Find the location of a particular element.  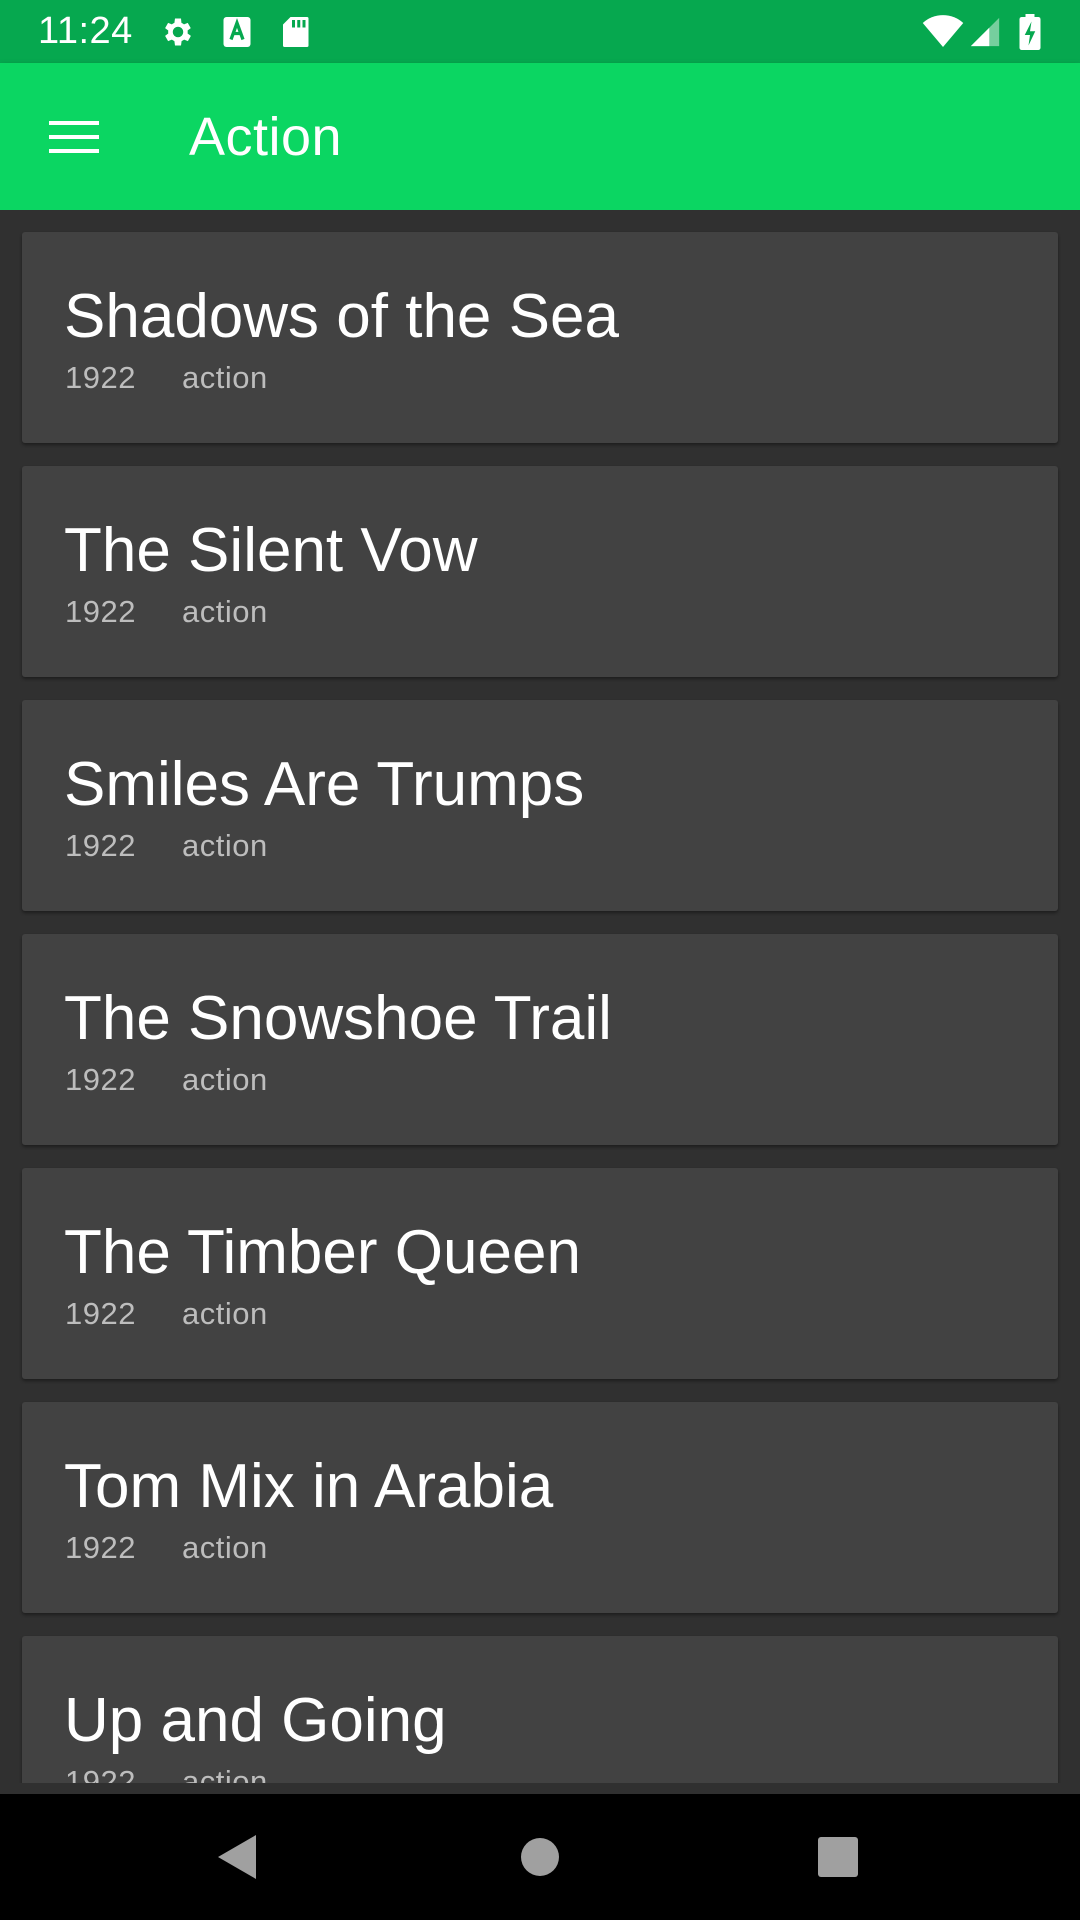

movie-title: Up and Going is located at coordinates (255, 1720).